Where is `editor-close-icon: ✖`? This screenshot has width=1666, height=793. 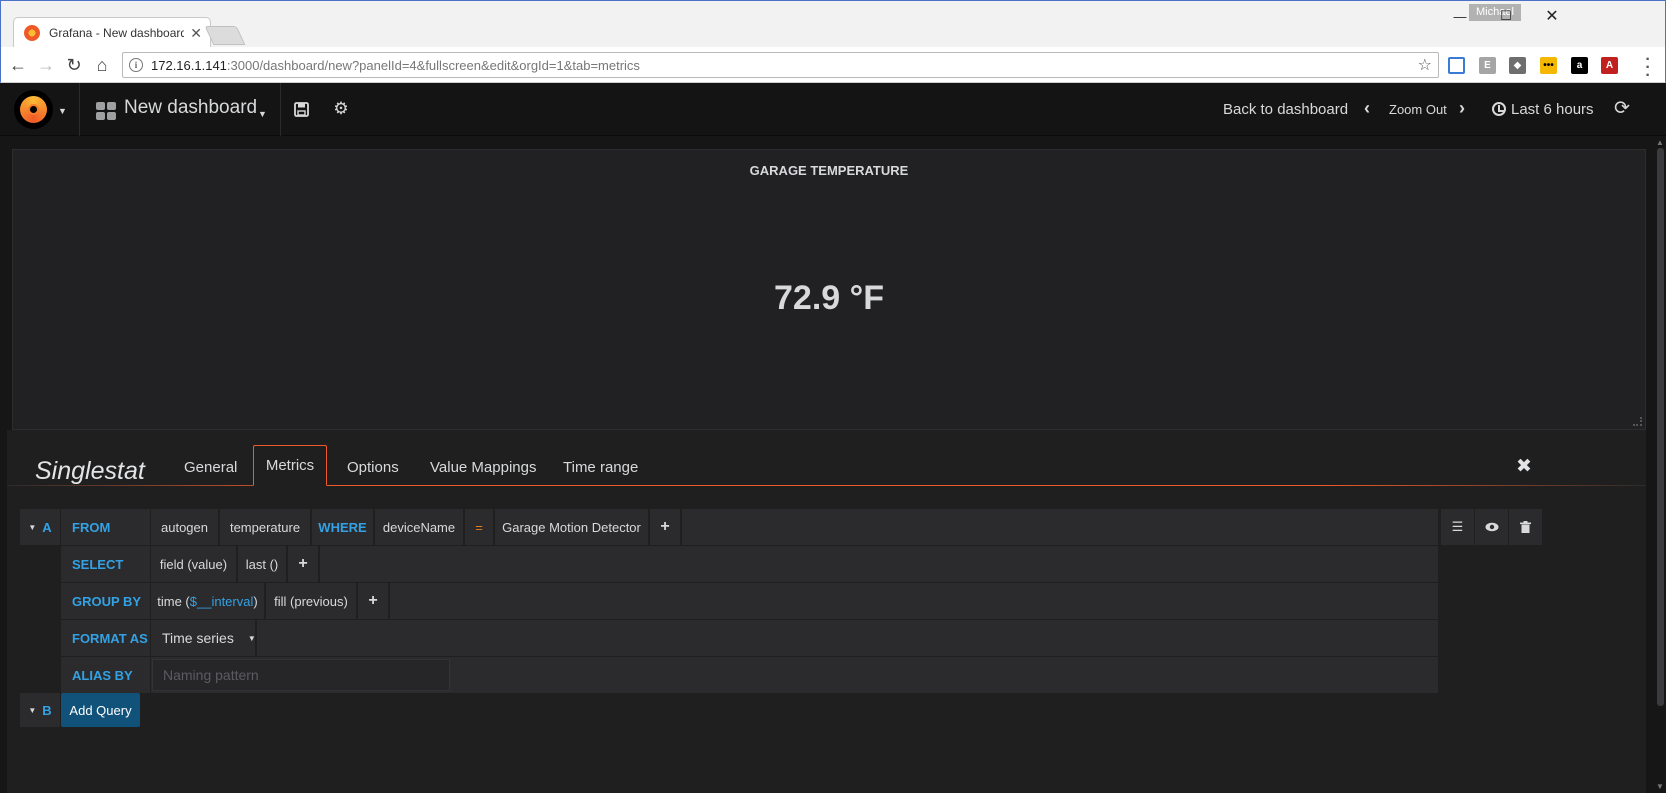
editor-close-icon: ✖ is located at coordinates (1524, 466).